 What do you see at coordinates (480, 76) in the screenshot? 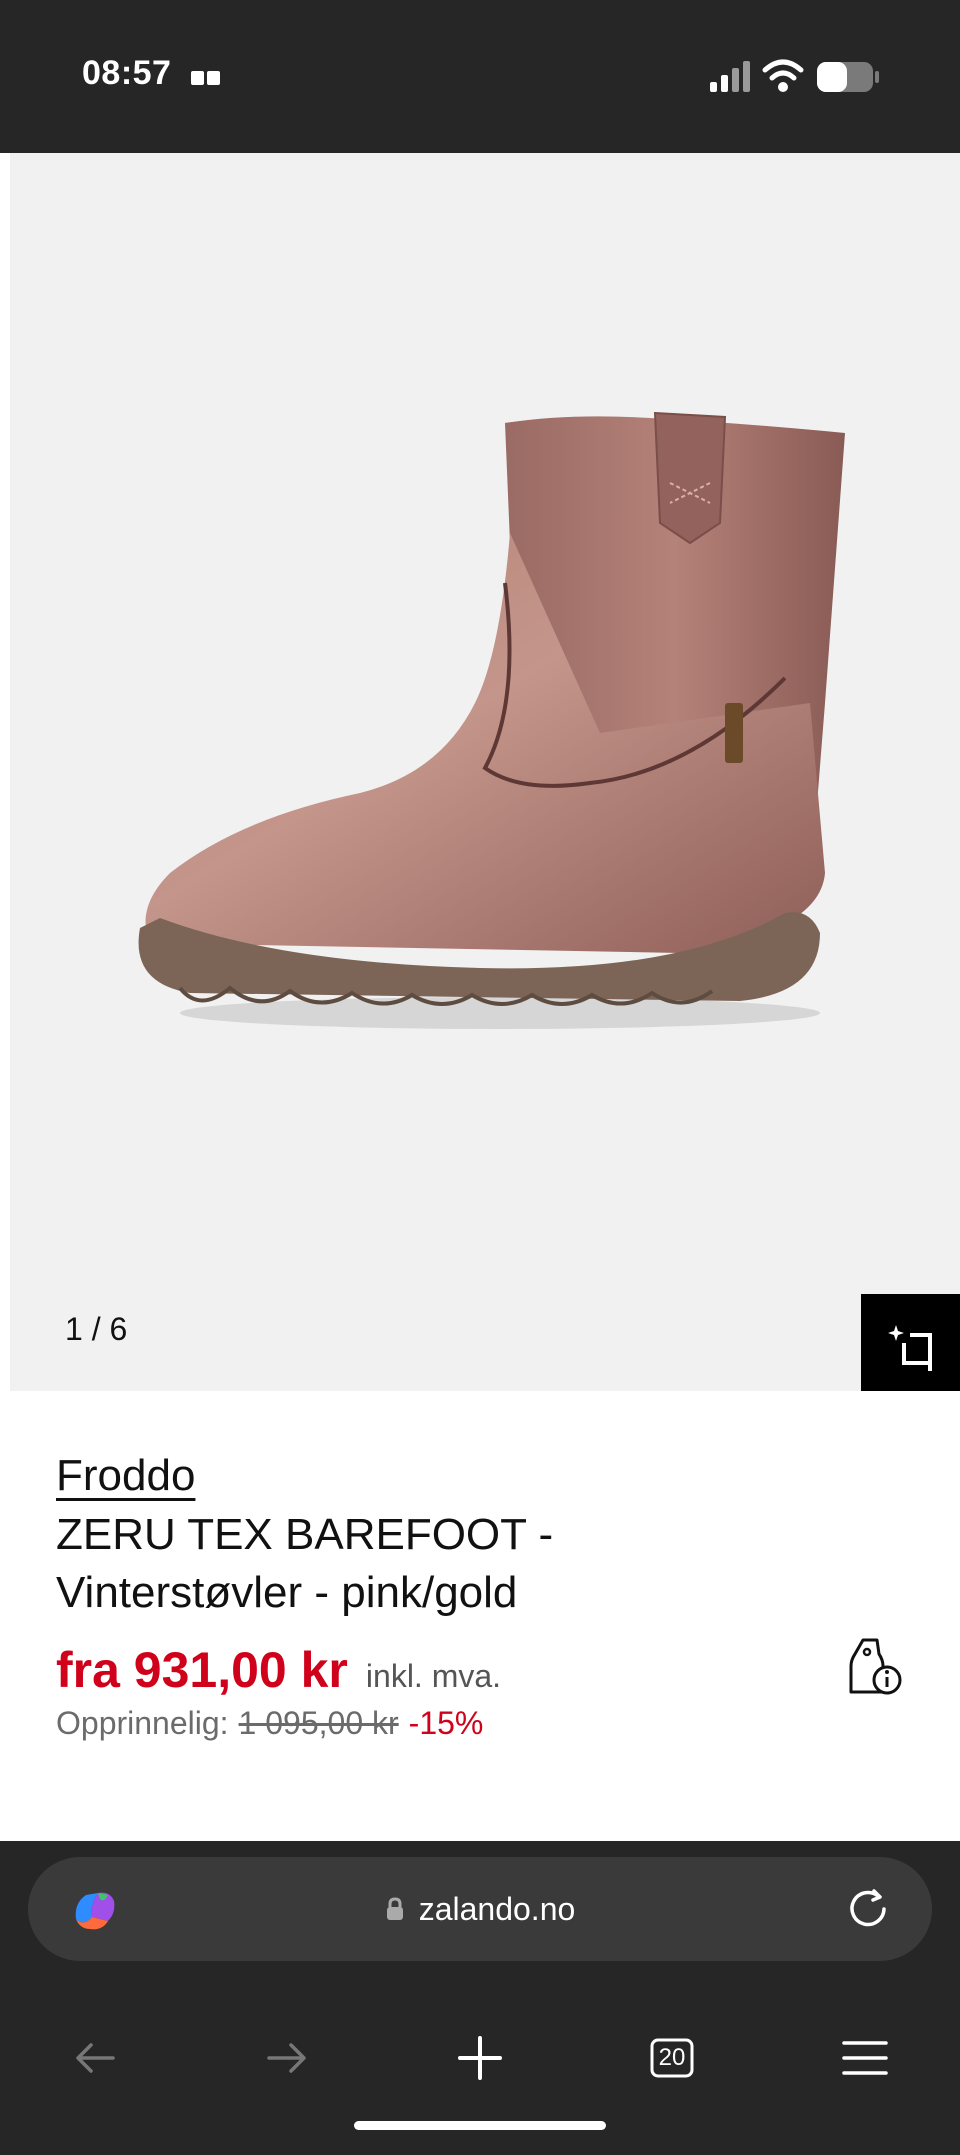
I see `status-bar: 08:57` at bounding box center [480, 76].